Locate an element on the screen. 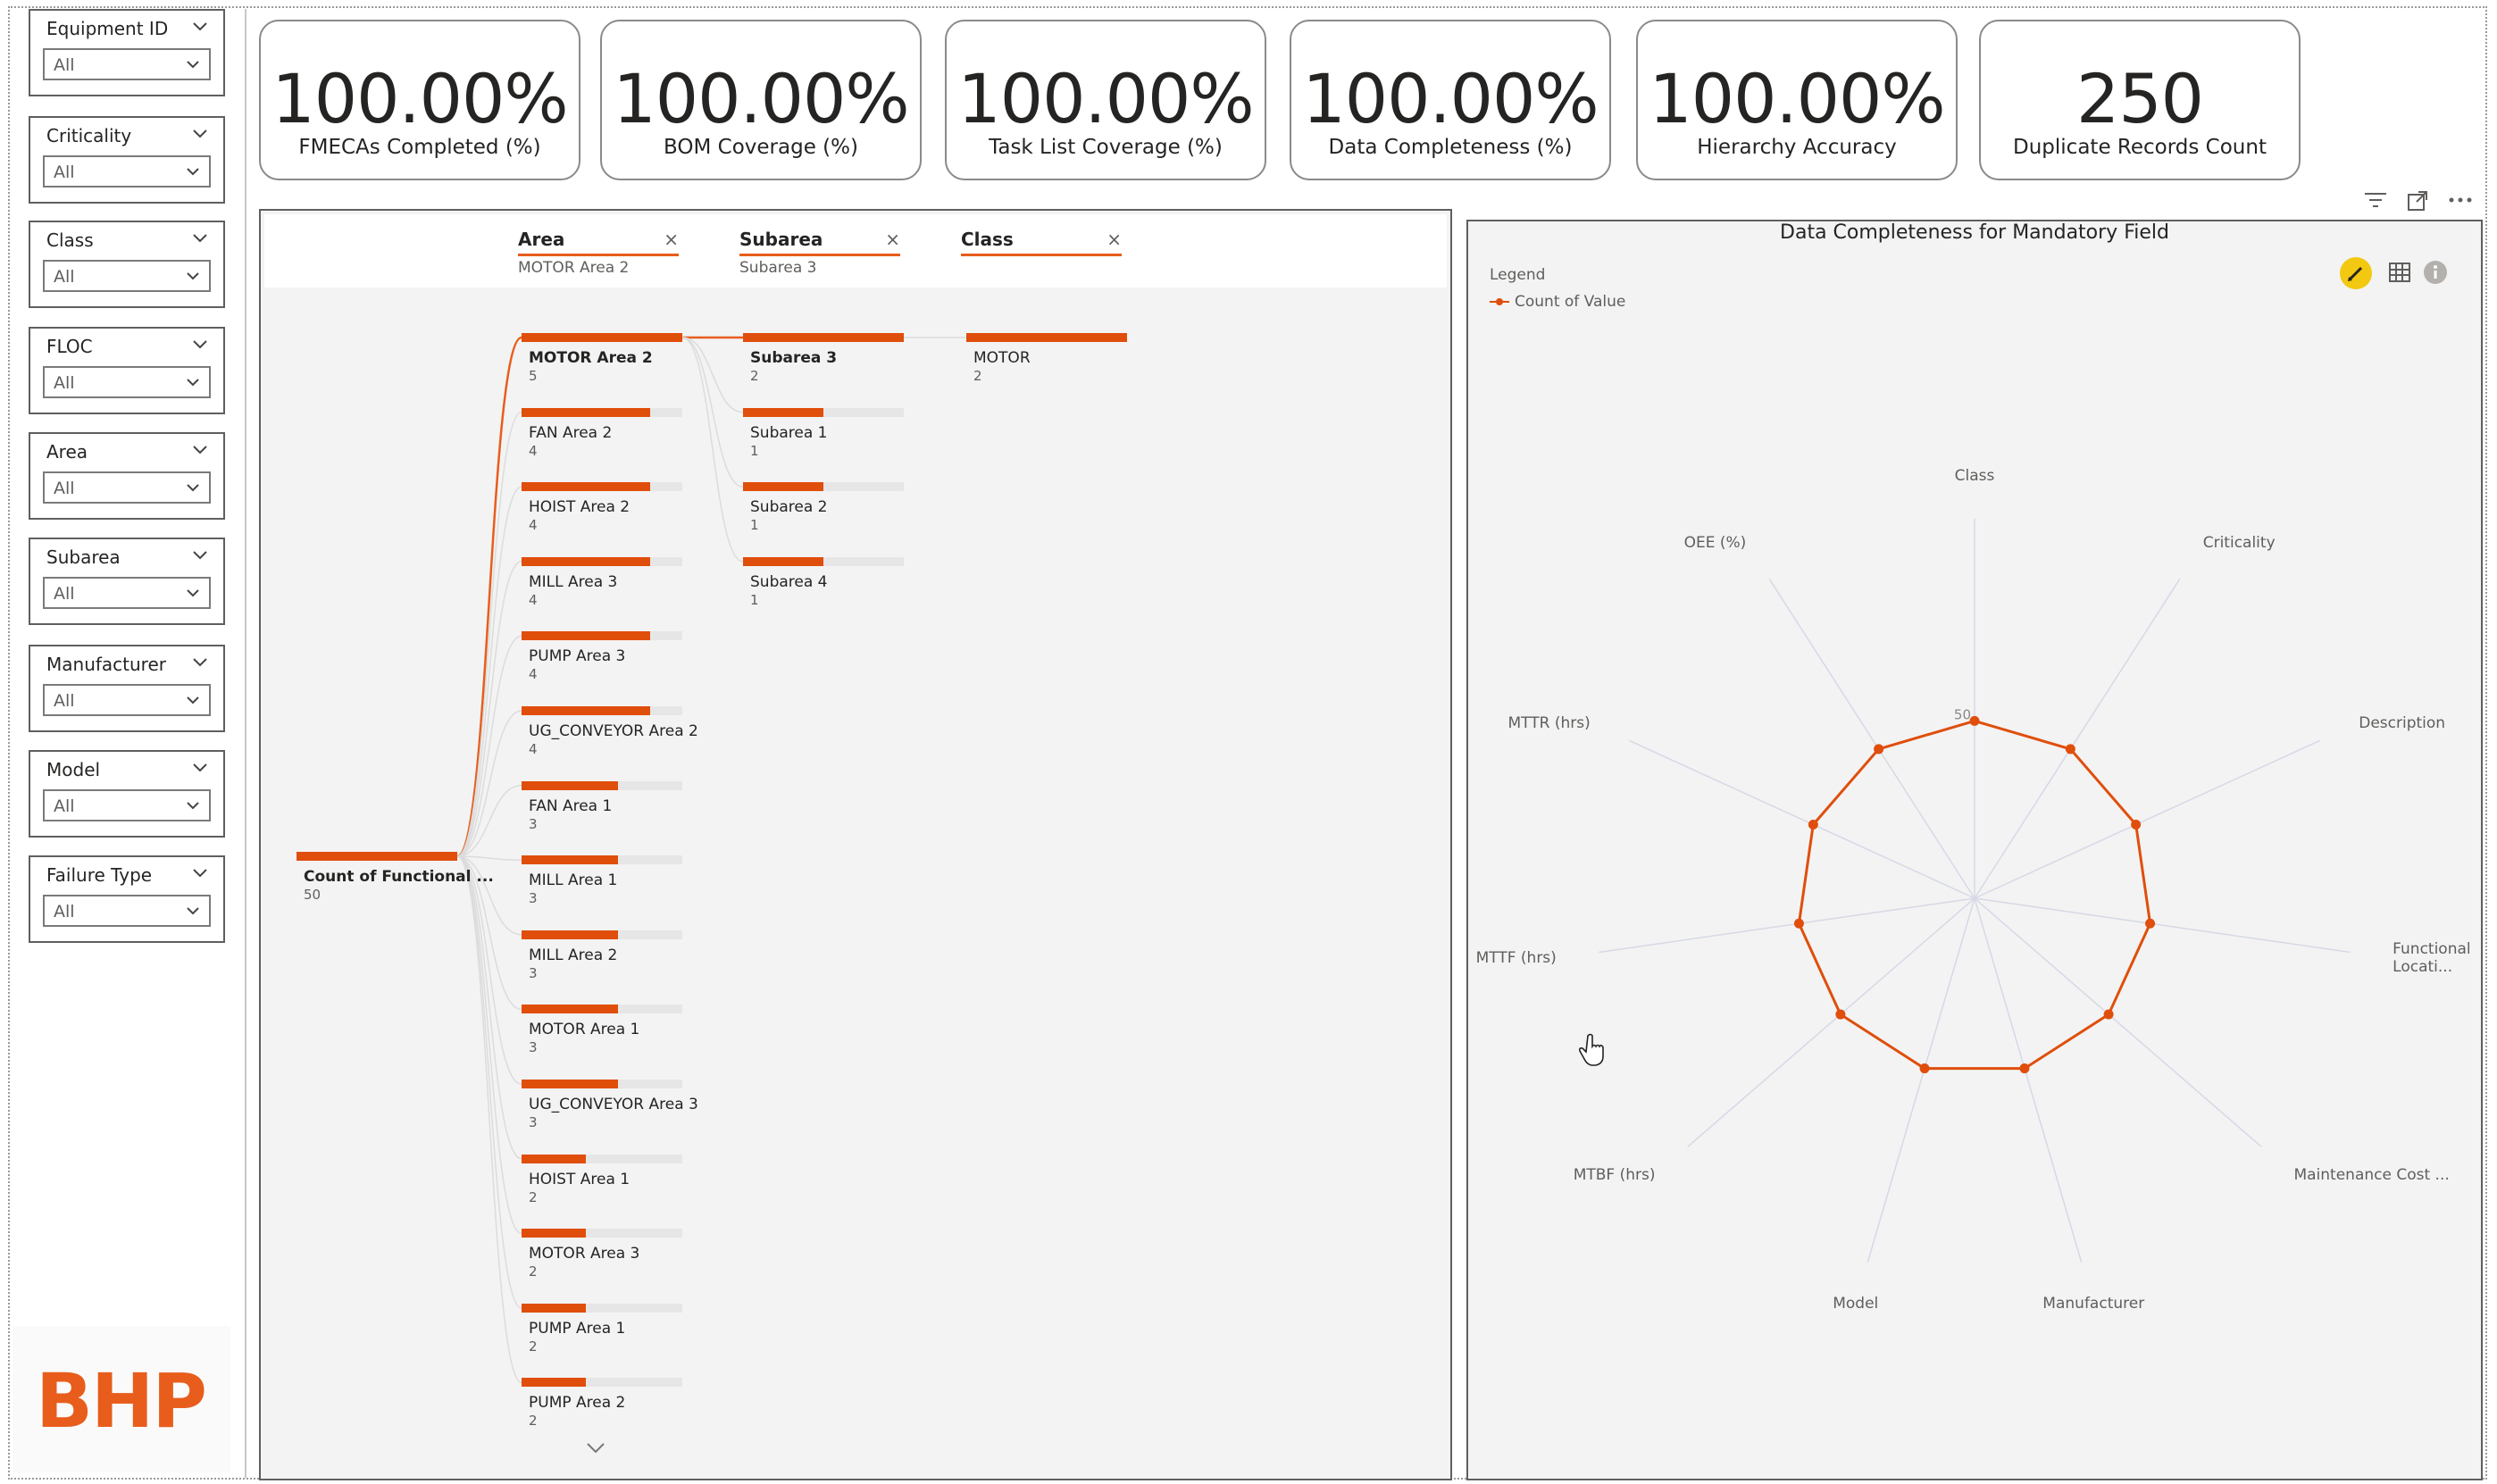 The width and height of the screenshot is (2497, 1484). focus-mode-icon is located at coordinates (2418, 201).